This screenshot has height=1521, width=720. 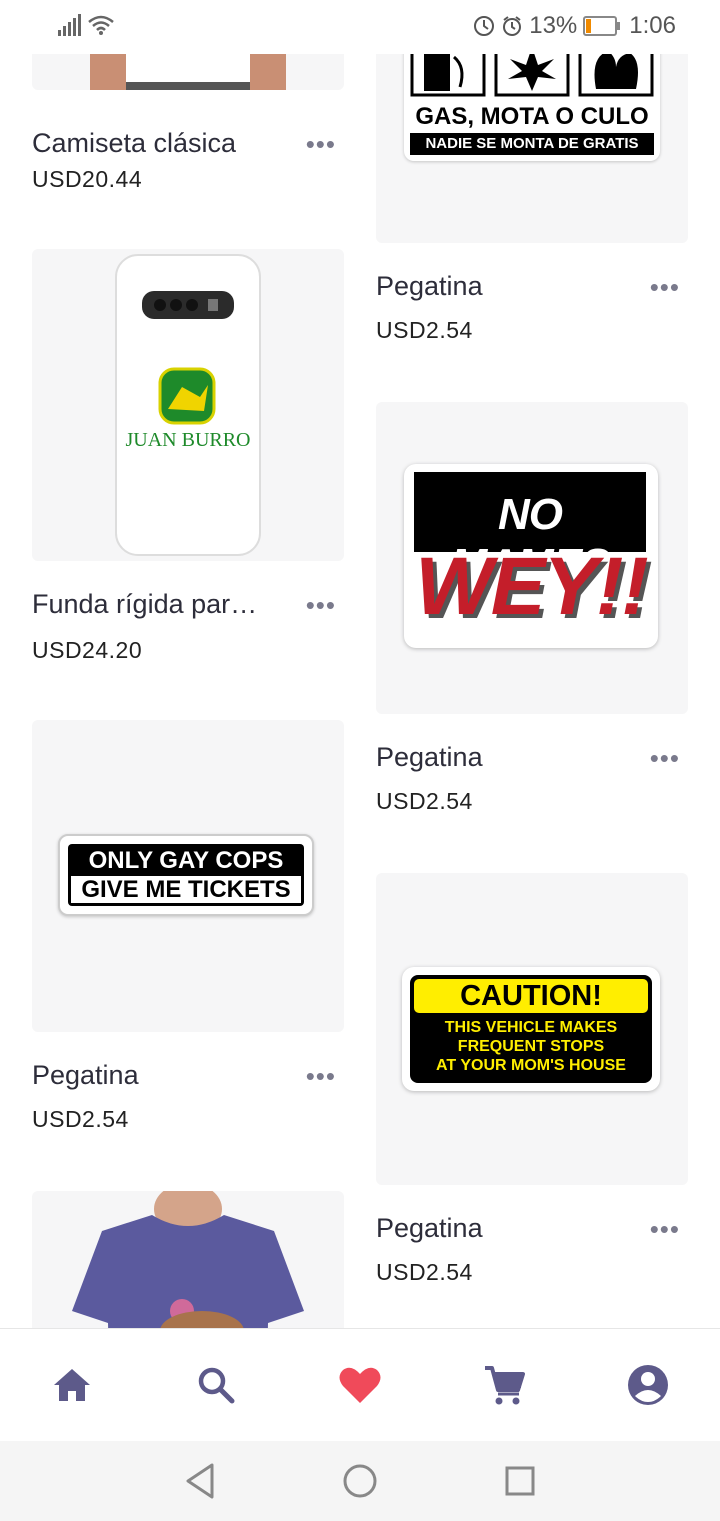 I want to click on status-indicators: 13% 1:06, so click(x=574, y=26).